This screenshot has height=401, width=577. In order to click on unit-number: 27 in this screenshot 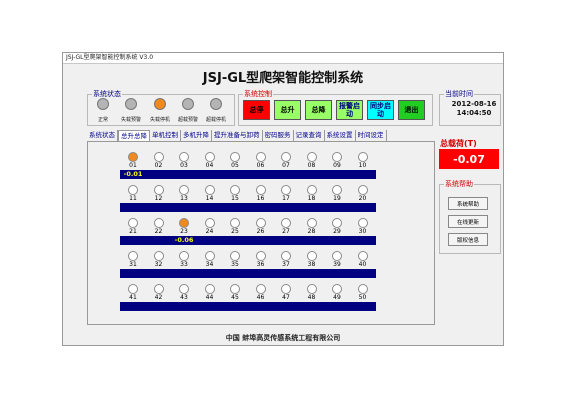, I will do `click(286, 231)`.